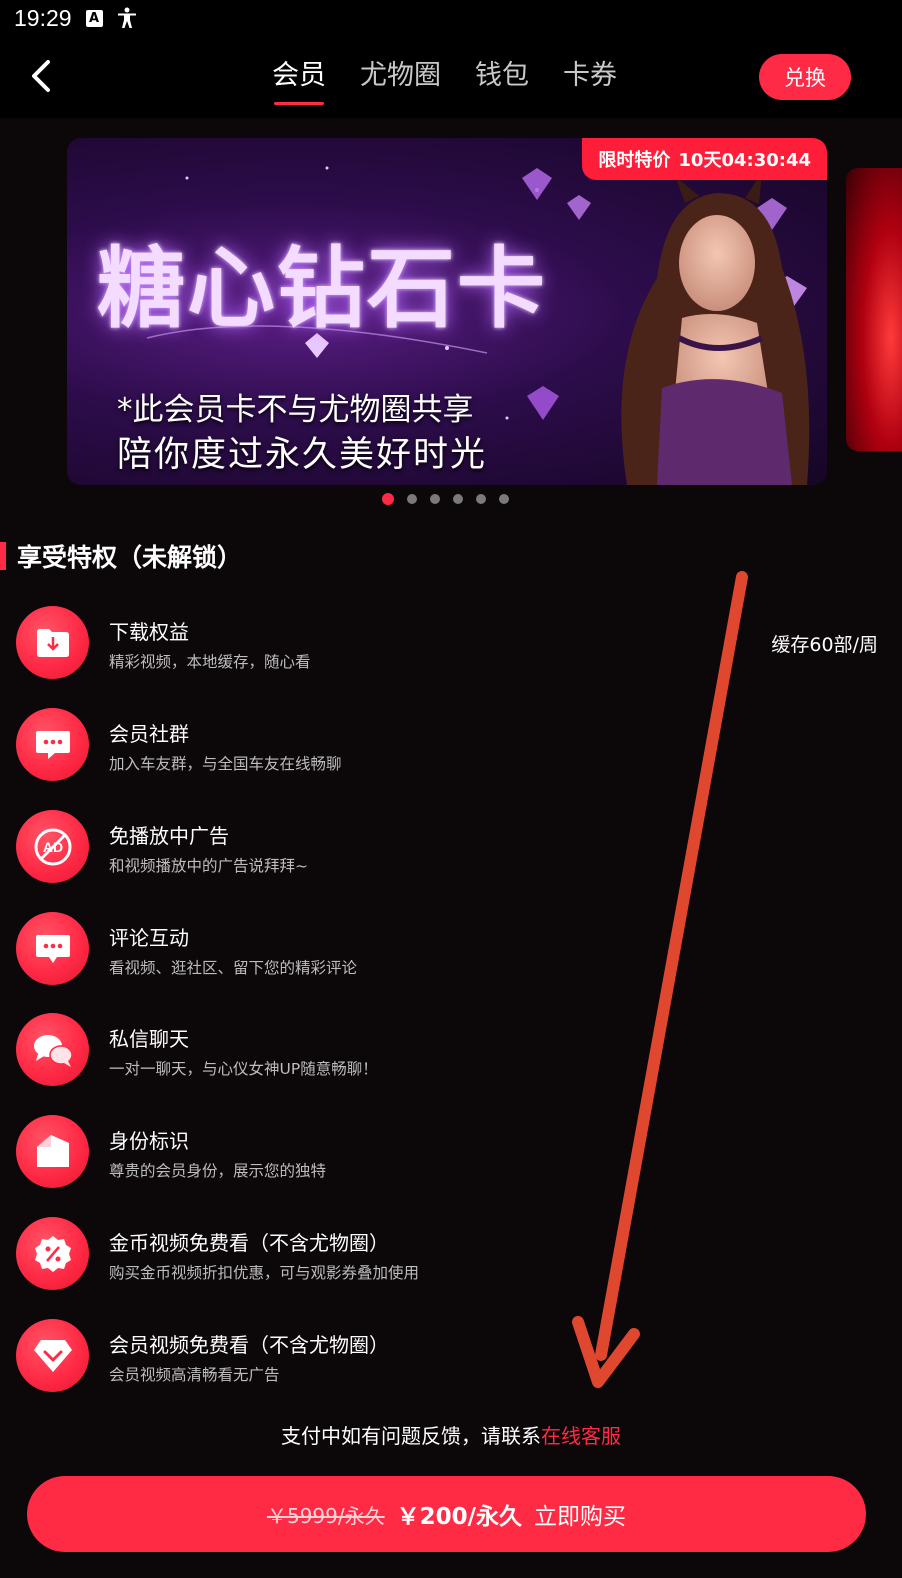 Image resolution: width=902 pixels, height=1578 pixels. I want to click on buy-now-button: ￥5999/永久 ￥200/永久 立即购买, so click(446, 1514).